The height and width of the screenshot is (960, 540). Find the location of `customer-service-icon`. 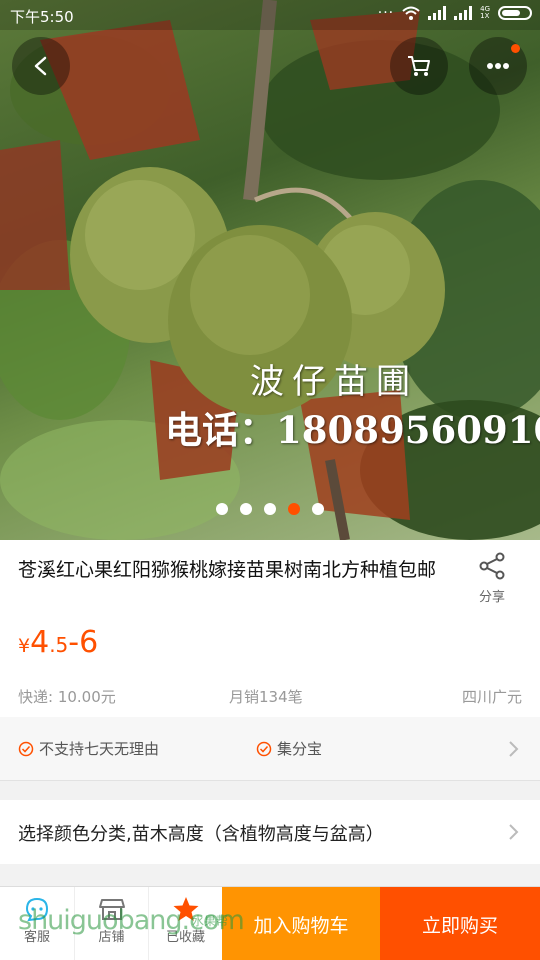

customer-service-icon is located at coordinates (37, 909).